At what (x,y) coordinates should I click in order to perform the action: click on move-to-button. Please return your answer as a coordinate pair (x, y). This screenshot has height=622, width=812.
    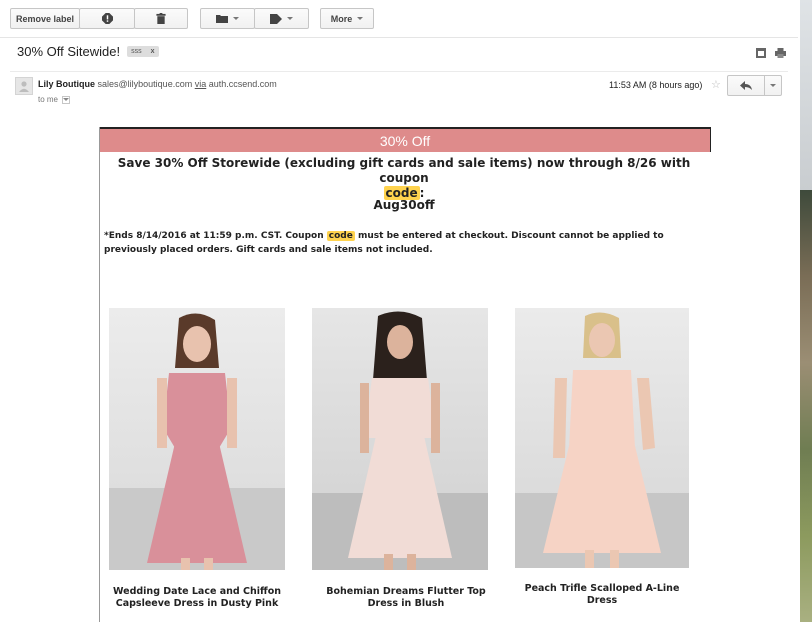
    Looking at the image, I should click on (227, 18).